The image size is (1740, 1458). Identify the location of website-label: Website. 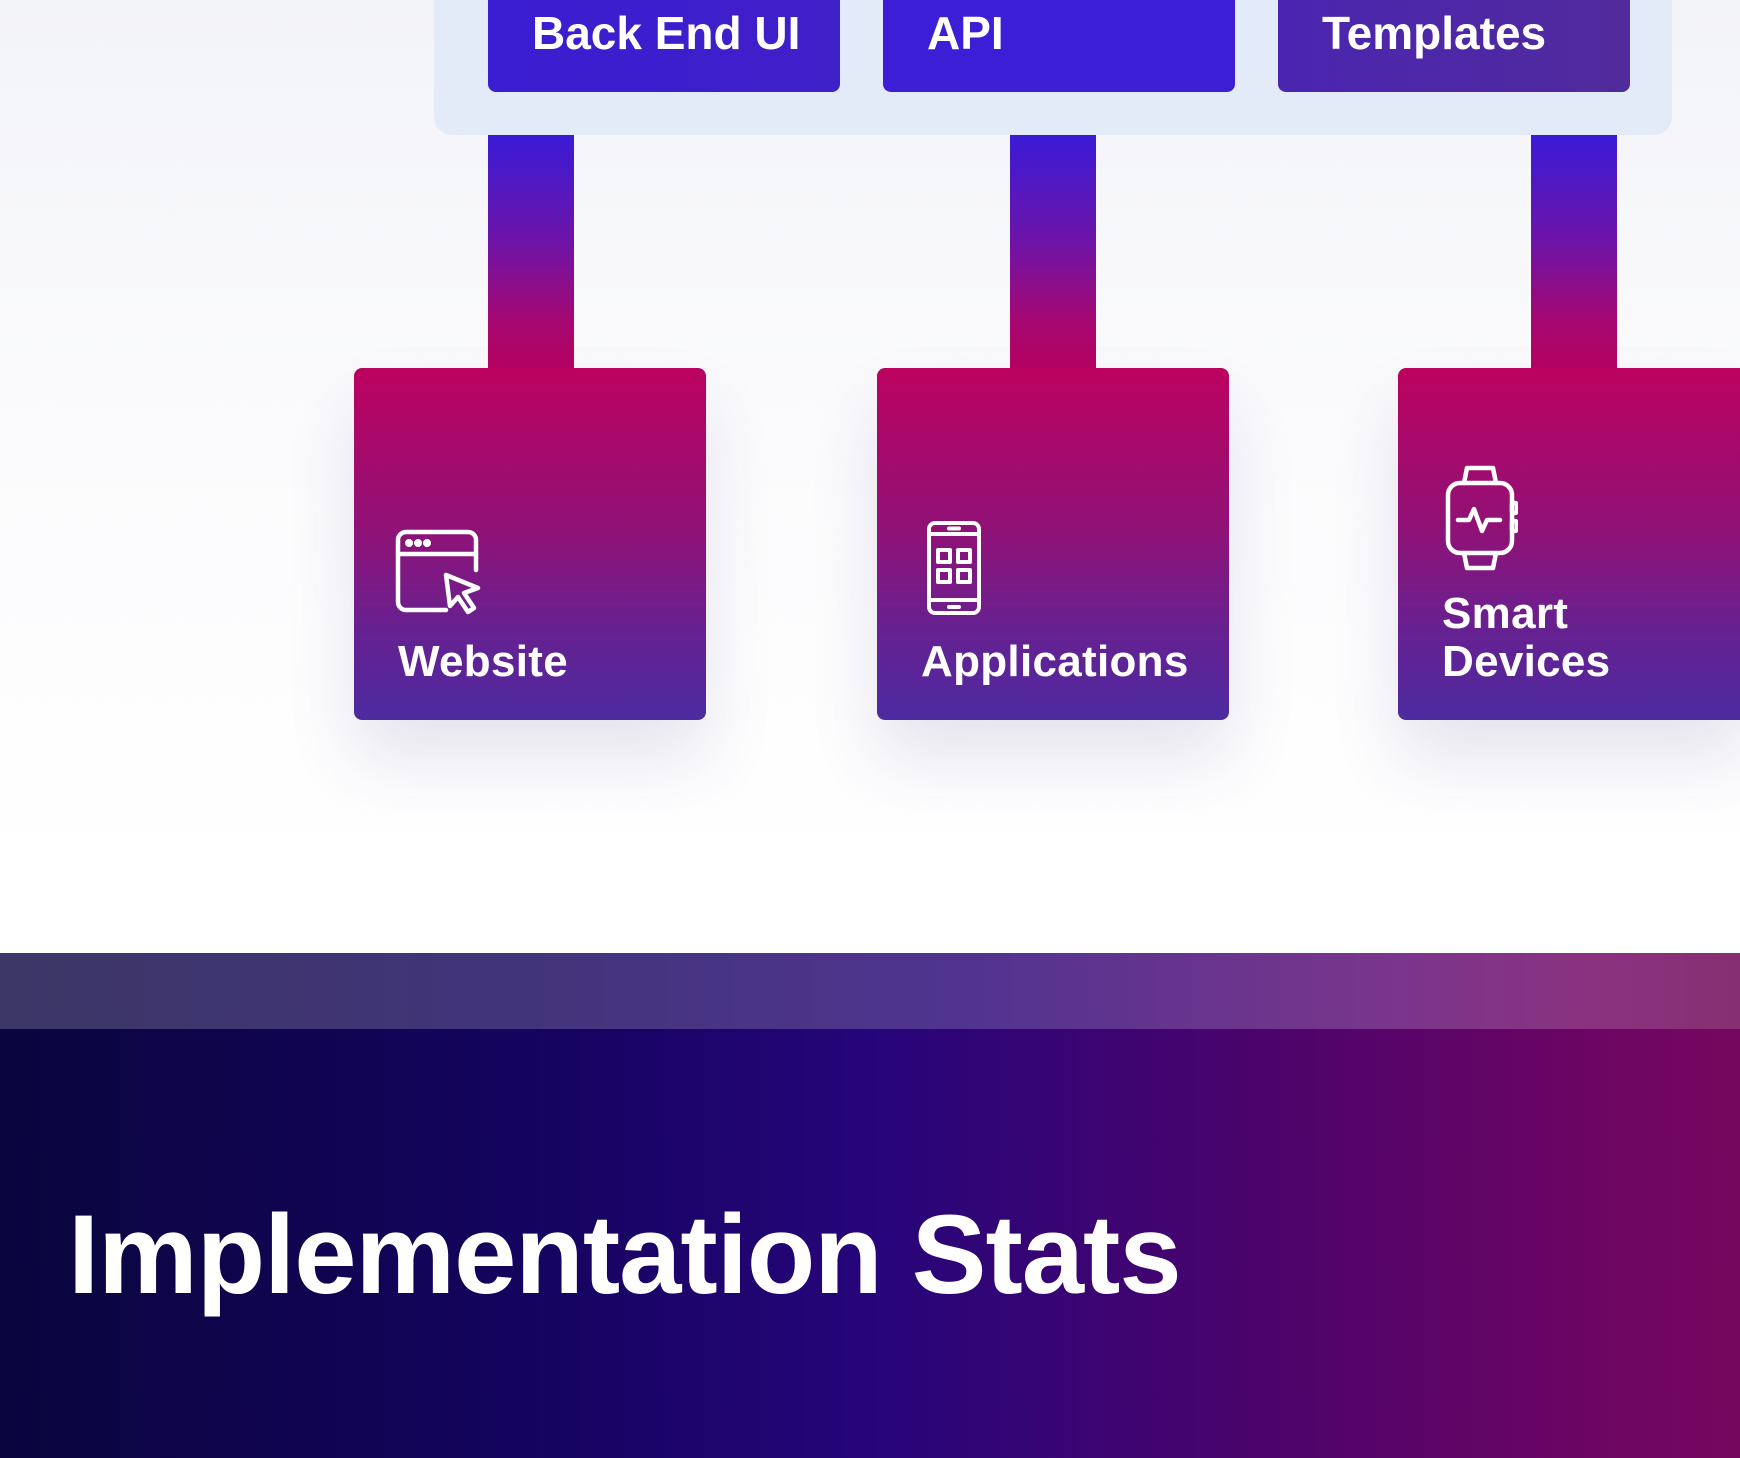
(483, 662).